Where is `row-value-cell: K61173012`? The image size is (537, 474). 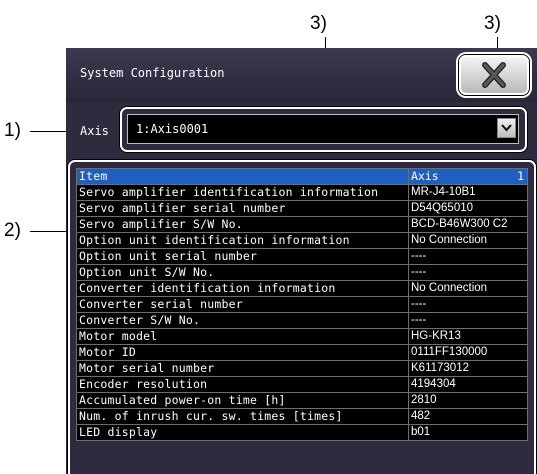
row-value-cell: K61173012 is located at coordinates (468, 368).